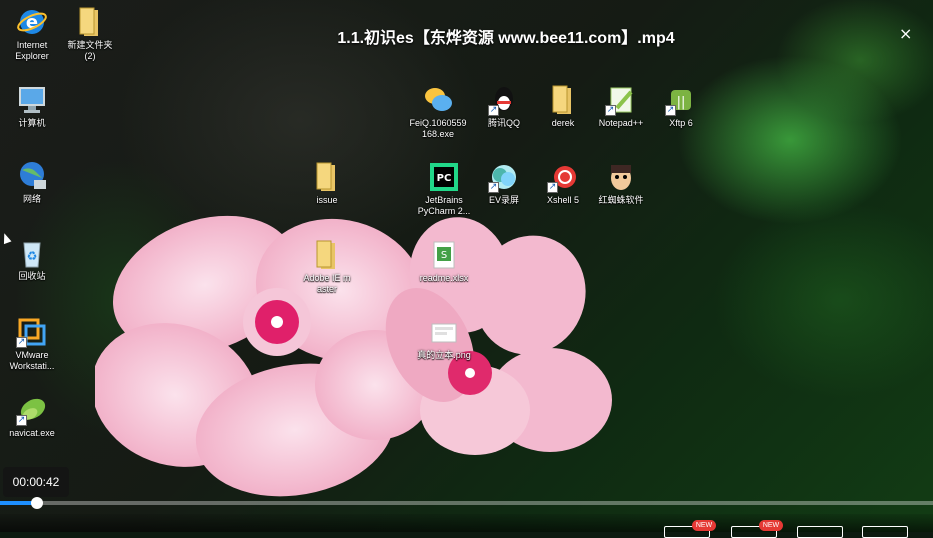  I want to click on desktop-icon-adobe-ie-master: Adobe IE m aster, so click(327, 267).